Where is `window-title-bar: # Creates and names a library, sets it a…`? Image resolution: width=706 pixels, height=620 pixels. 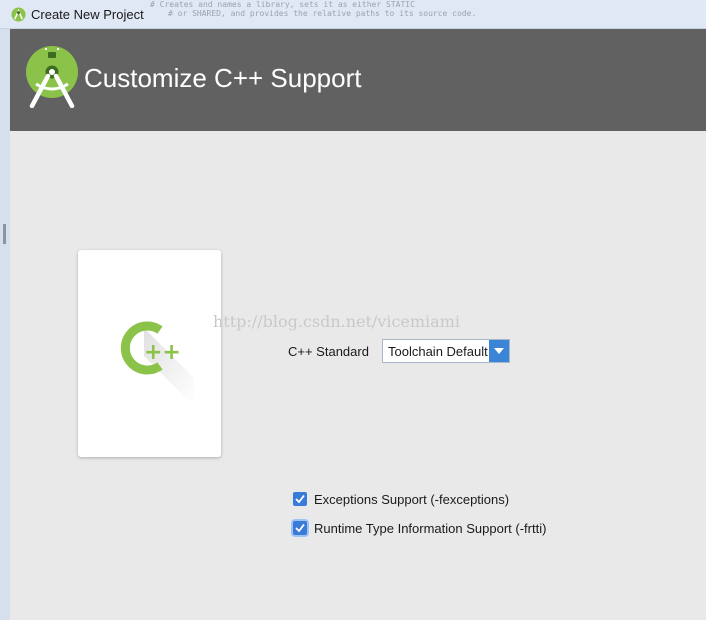 window-title-bar: # Creates and names a library, sets it a… is located at coordinates (353, 14).